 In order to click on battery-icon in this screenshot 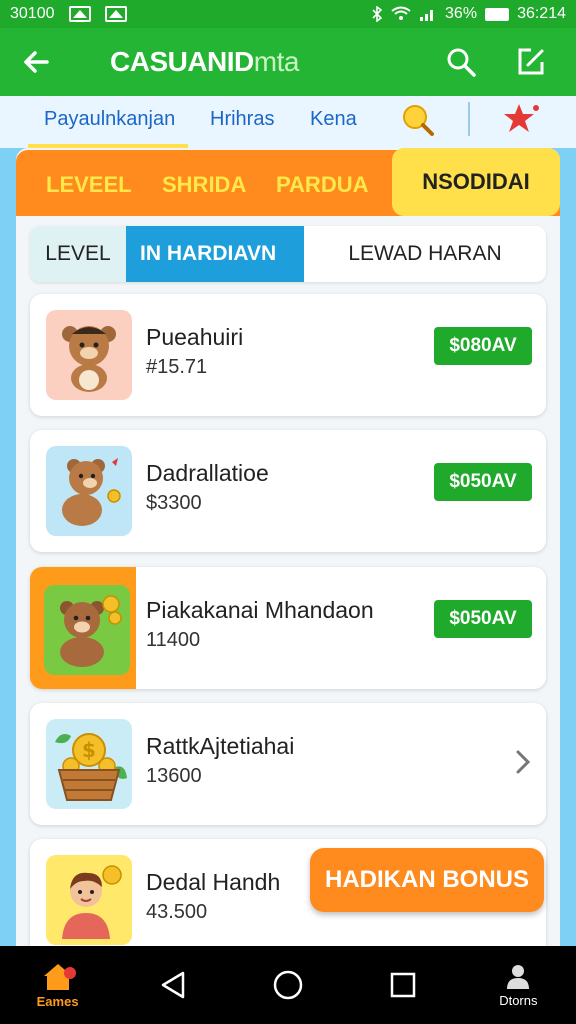, I will do `click(497, 14)`.